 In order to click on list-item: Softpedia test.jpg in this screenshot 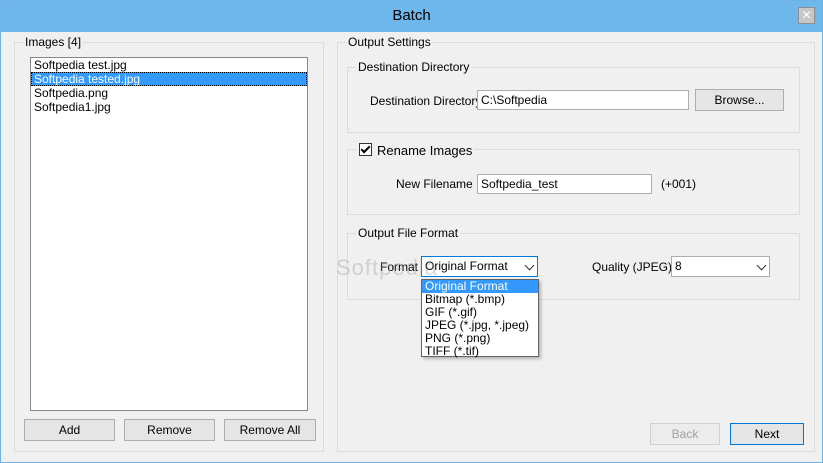, I will do `click(169, 65)`.